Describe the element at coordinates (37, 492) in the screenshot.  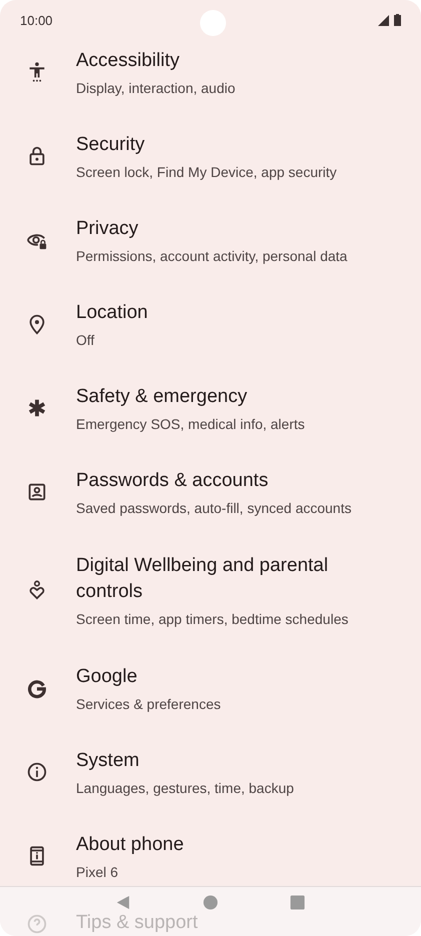
I see `account-card-icon` at that location.